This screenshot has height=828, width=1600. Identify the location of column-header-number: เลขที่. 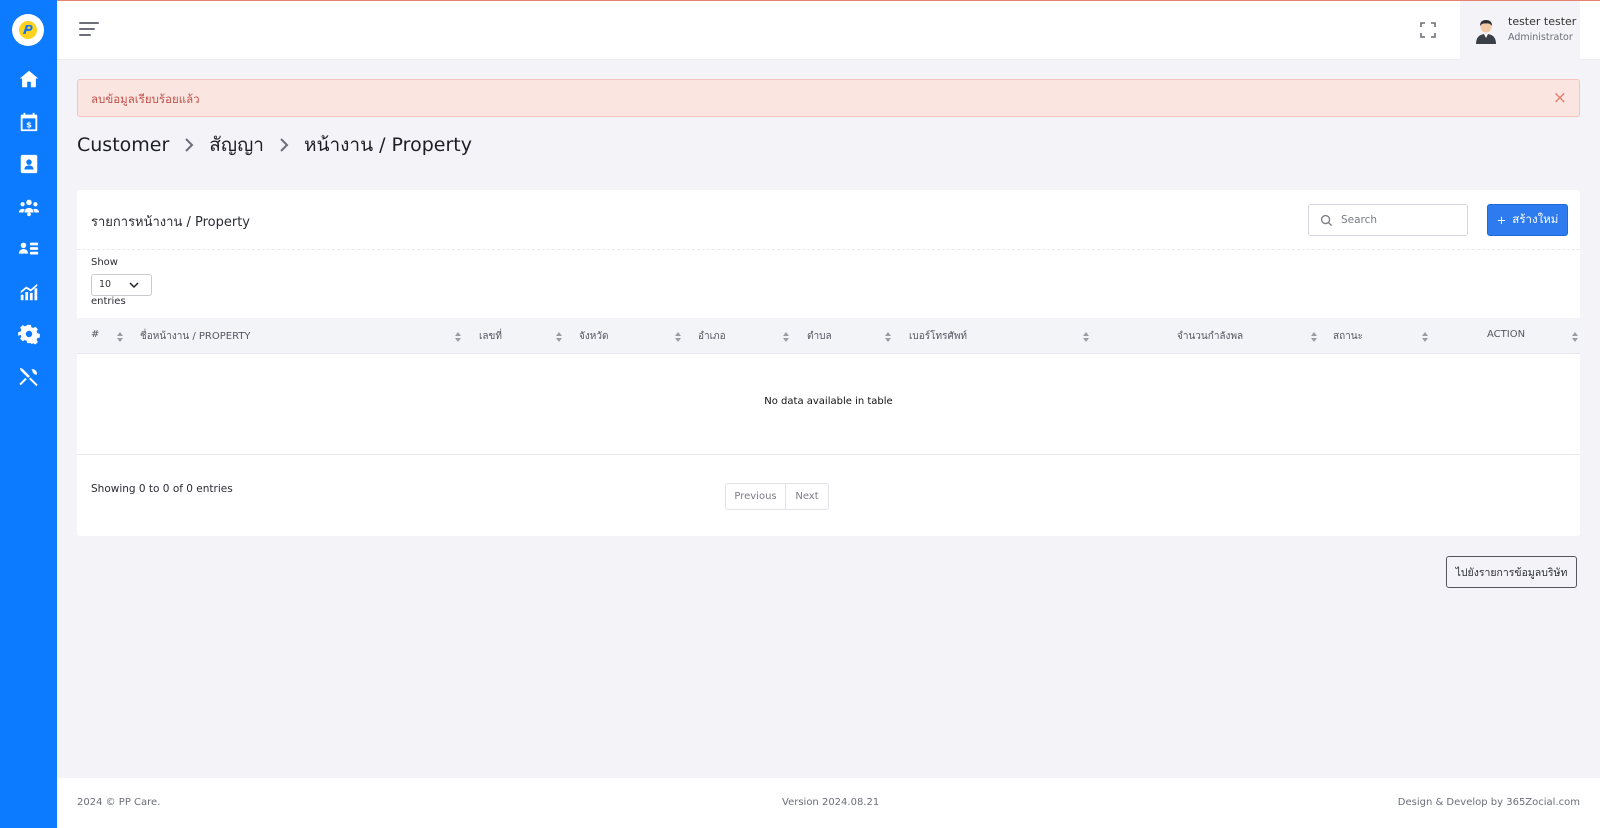
(490, 336).